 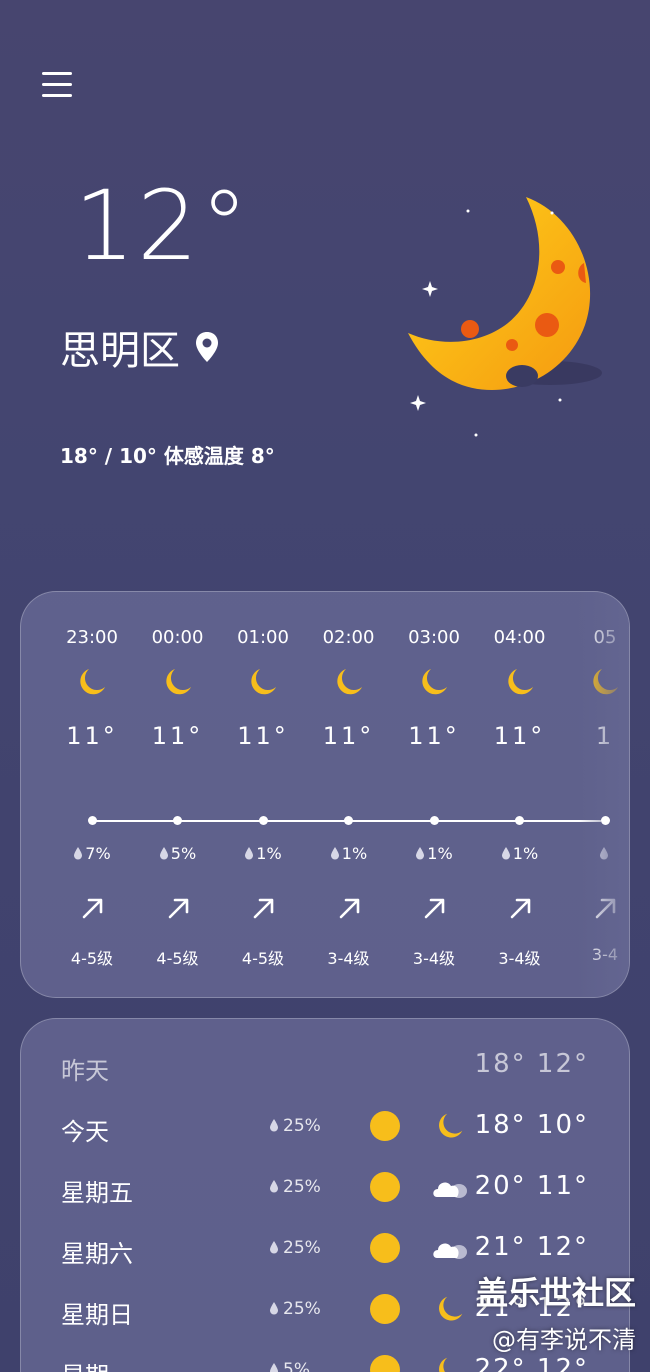 I want to click on day-name: 今天, so click(x=85, y=1132).